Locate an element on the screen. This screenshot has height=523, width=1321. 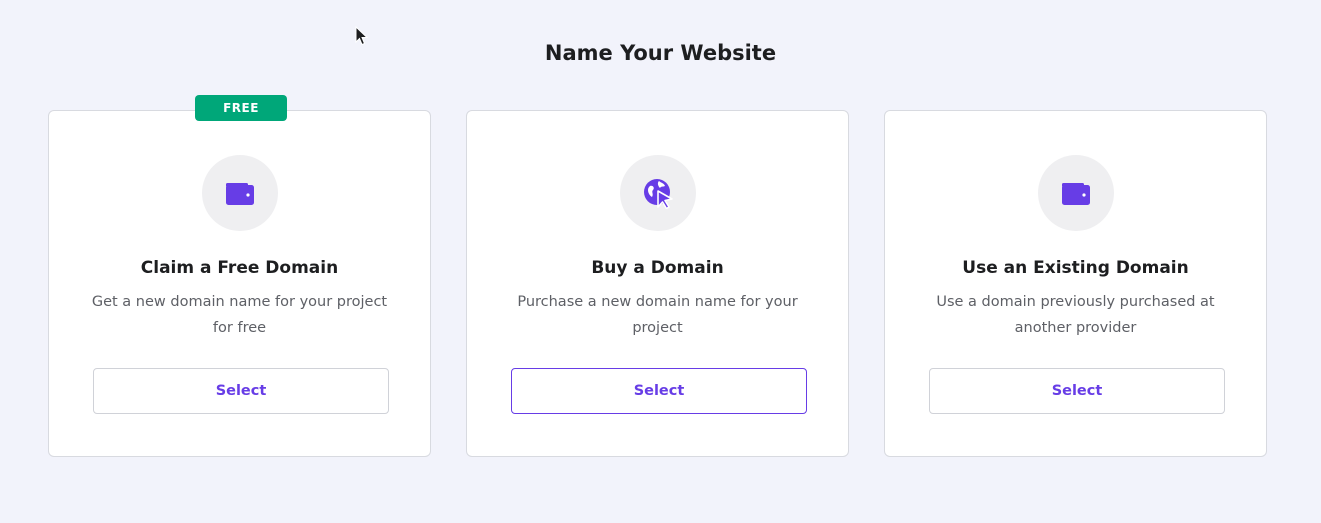
card-title: Buy a Domain is located at coordinates (657, 268).